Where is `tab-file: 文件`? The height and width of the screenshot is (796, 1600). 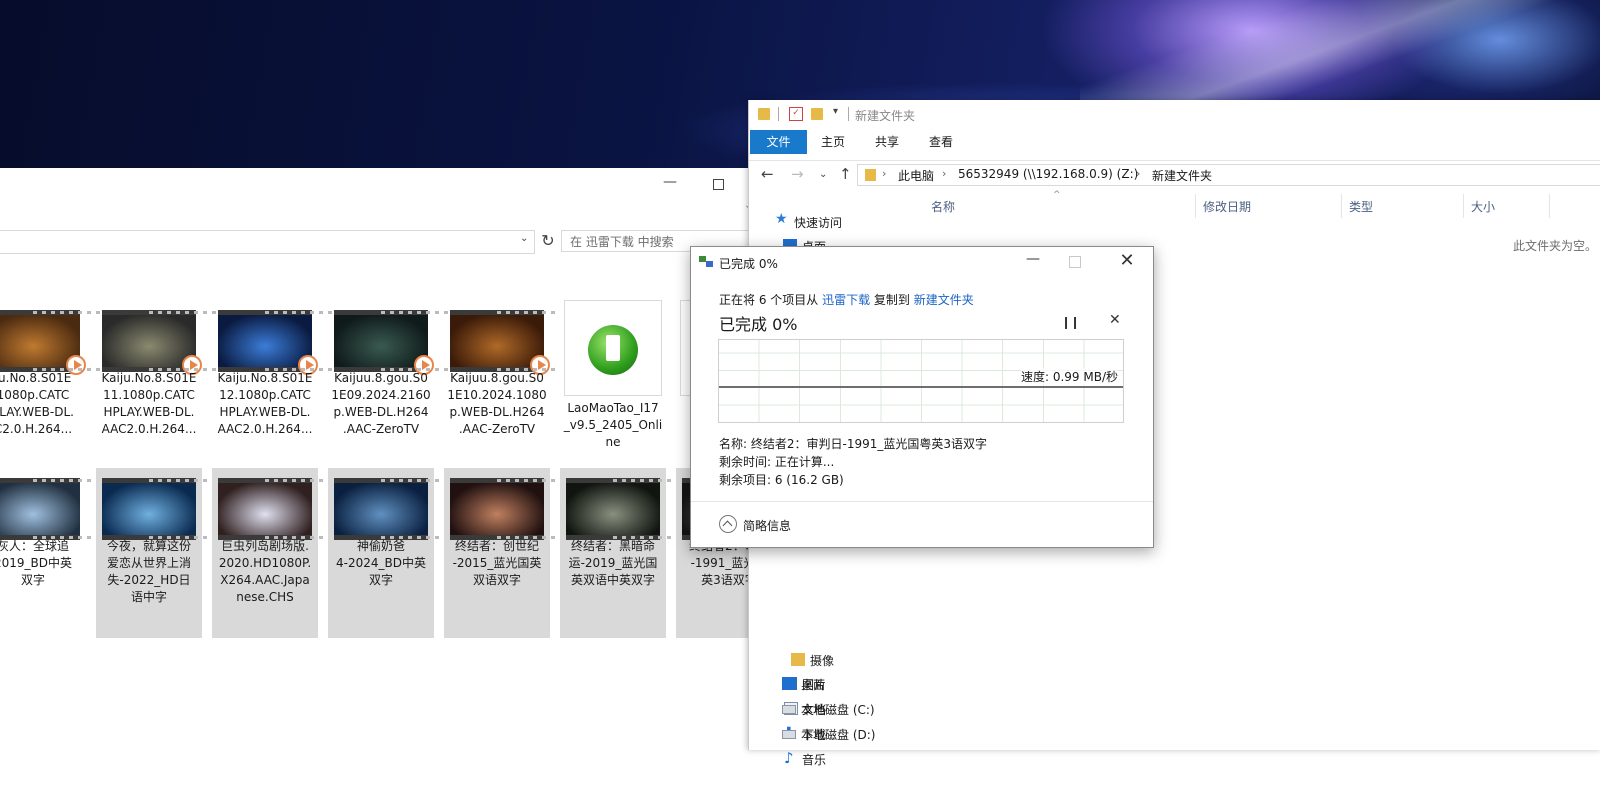
tab-file: 文件 is located at coordinates (778, 142).